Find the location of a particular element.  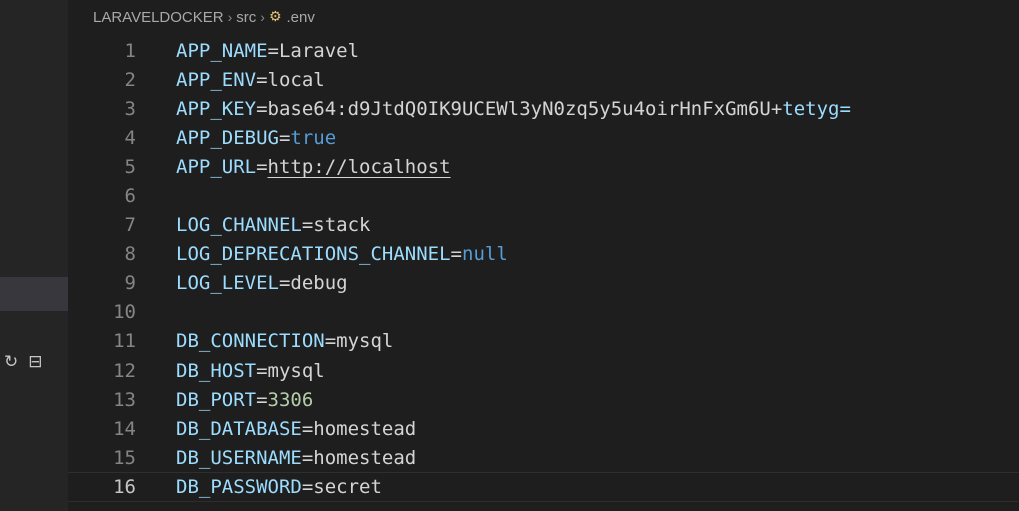

code-line: 16 DB_PASSWORD=secret is located at coordinates (543, 486).